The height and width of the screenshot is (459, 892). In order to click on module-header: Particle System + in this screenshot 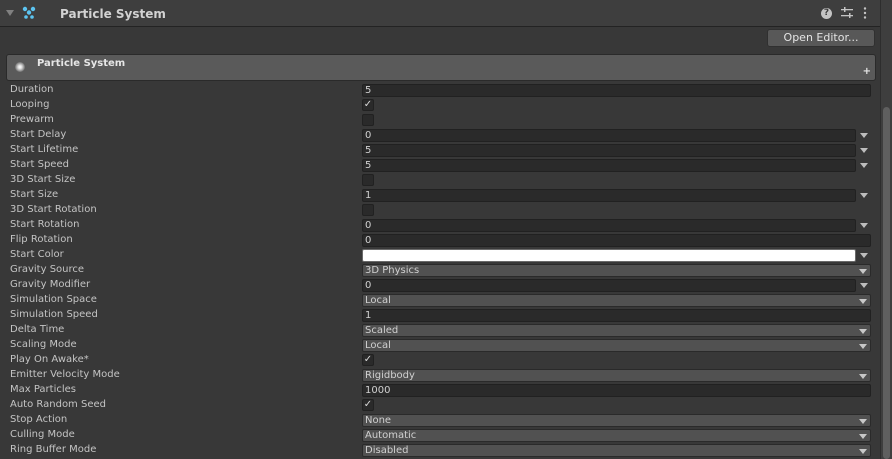, I will do `click(441, 67)`.